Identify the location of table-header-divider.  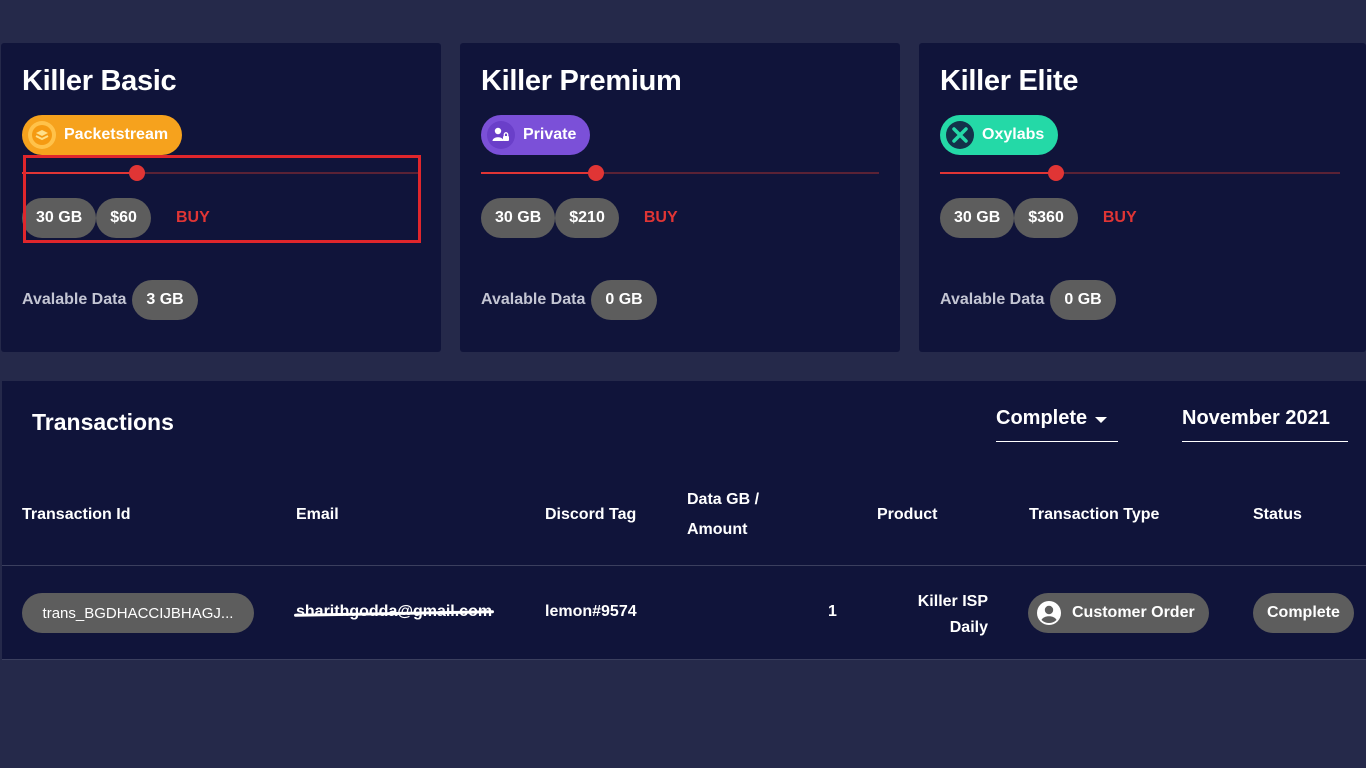
(684, 565).